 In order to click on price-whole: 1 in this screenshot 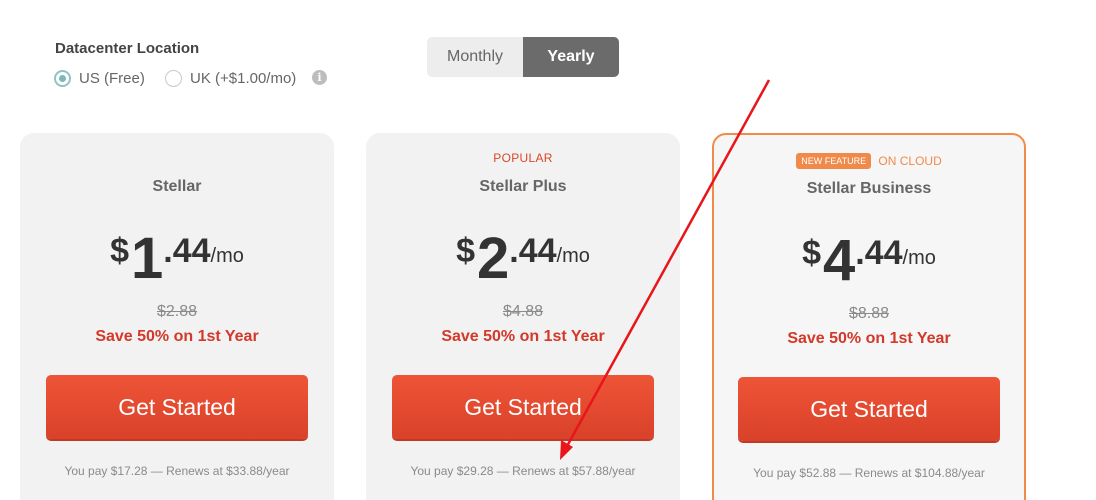, I will do `click(147, 258)`.